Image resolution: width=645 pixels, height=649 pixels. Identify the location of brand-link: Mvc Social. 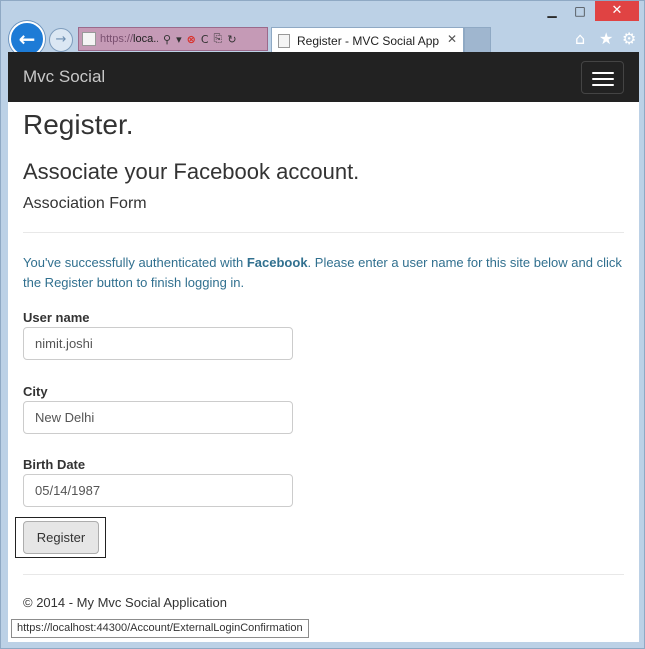
(64, 77).